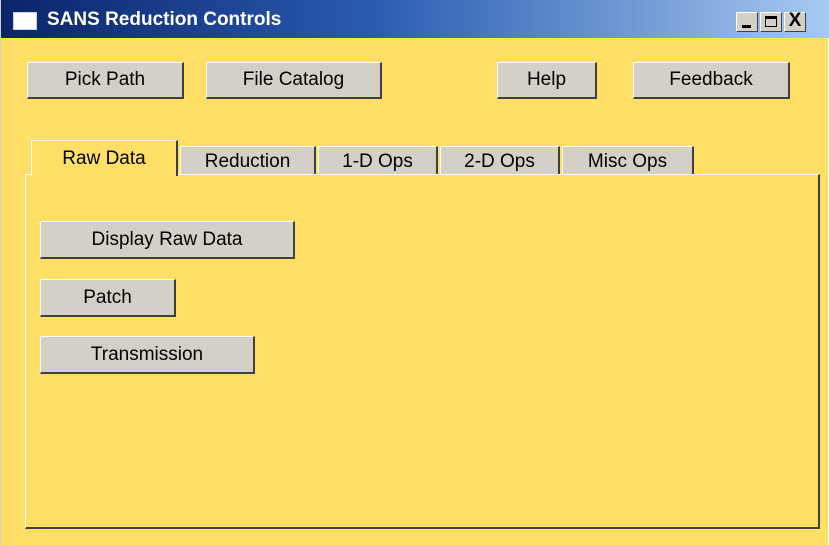  What do you see at coordinates (711, 80) in the screenshot?
I see `feedback-button: Feedback` at bounding box center [711, 80].